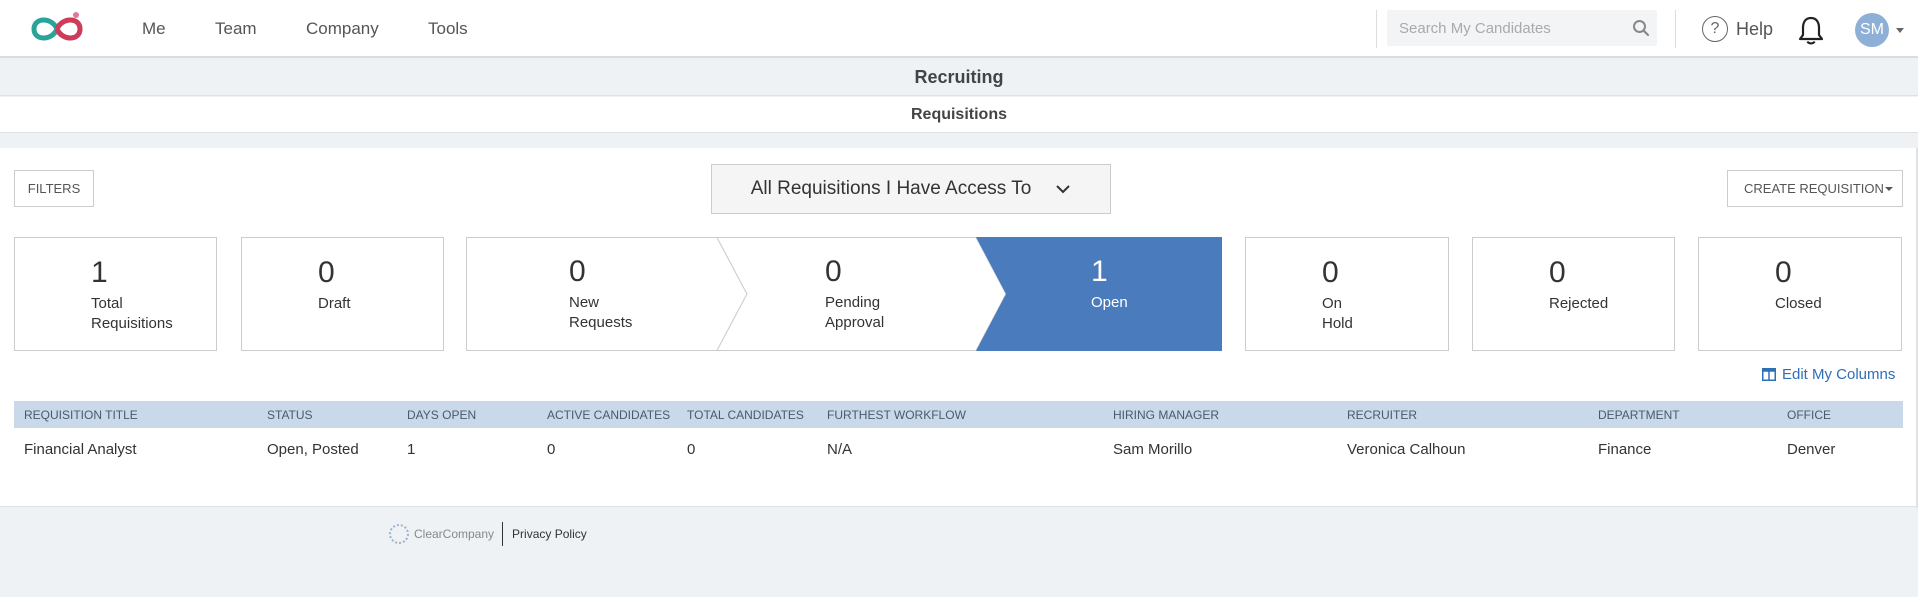 This screenshot has width=1918, height=597. Describe the element at coordinates (959, 77) in the screenshot. I see `page-title: Recruiting` at that location.